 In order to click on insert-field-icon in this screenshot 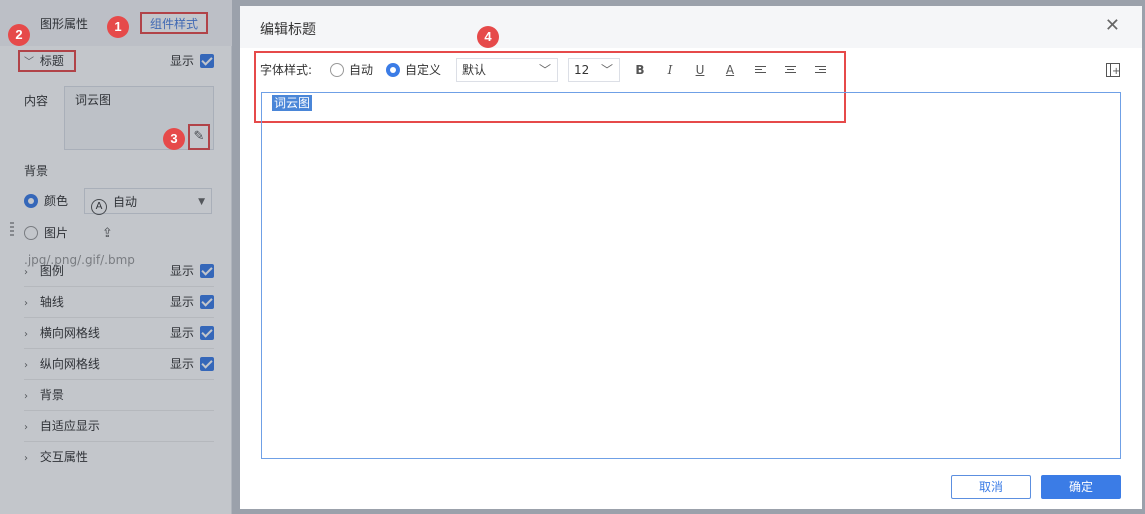, I will do `click(1113, 72)`.